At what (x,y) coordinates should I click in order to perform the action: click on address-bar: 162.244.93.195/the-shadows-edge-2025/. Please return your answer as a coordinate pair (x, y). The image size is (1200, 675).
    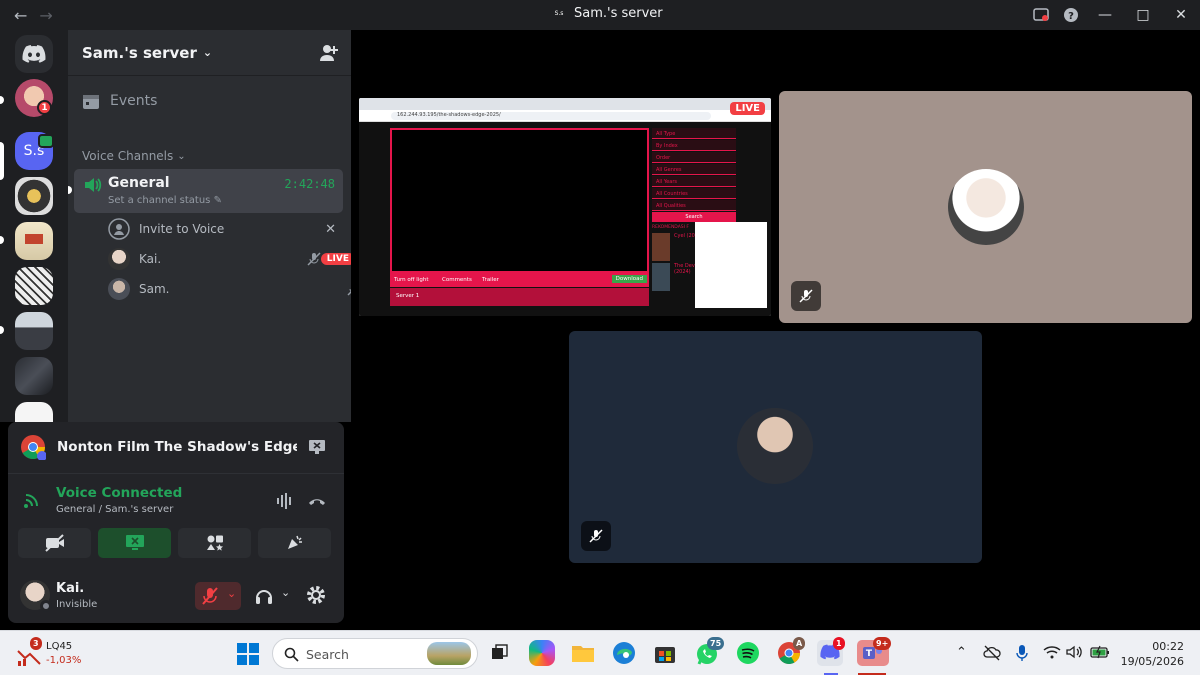
    Looking at the image, I should click on (551, 116).